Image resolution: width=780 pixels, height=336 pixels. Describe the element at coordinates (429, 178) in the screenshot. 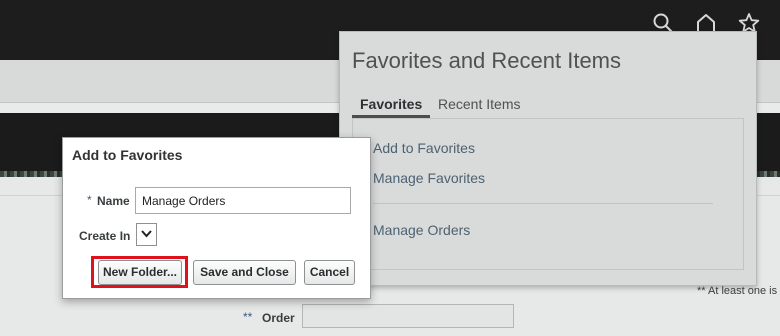

I see `manage-favorites-link: Manage Favorites` at that location.